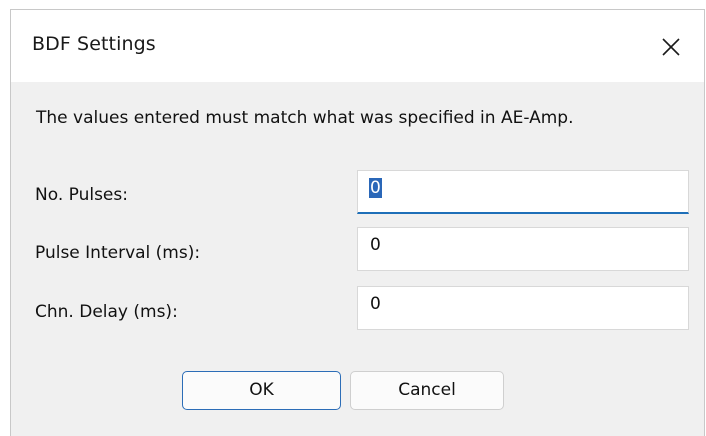 Image resolution: width=706 pixels, height=436 pixels. Describe the element at coordinates (118, 253) in the screenshot. I see `pulse-interval-label: Pulse Interval (ms):` at that location.